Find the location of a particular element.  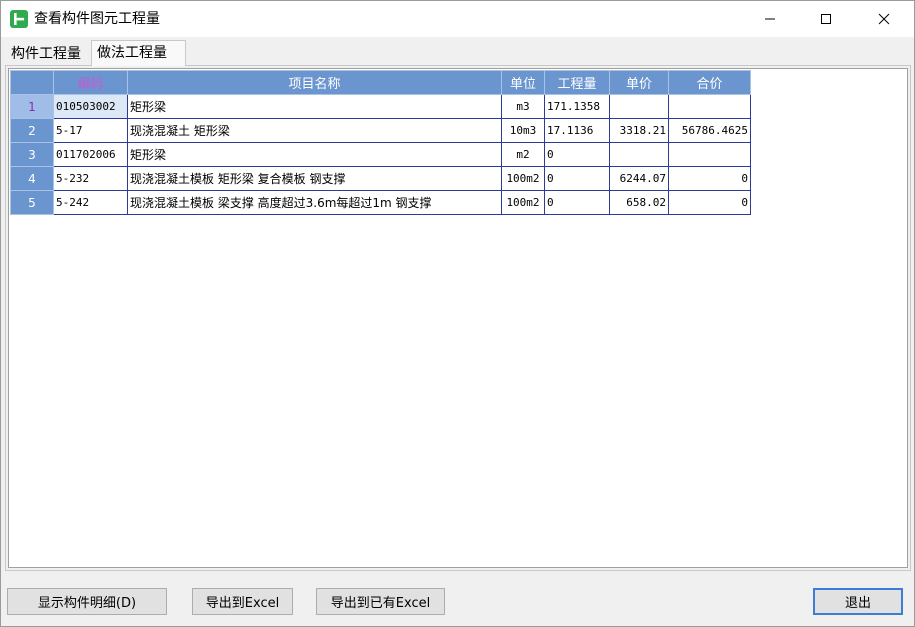

row-number: 3 is located at coordinates (32, 154).